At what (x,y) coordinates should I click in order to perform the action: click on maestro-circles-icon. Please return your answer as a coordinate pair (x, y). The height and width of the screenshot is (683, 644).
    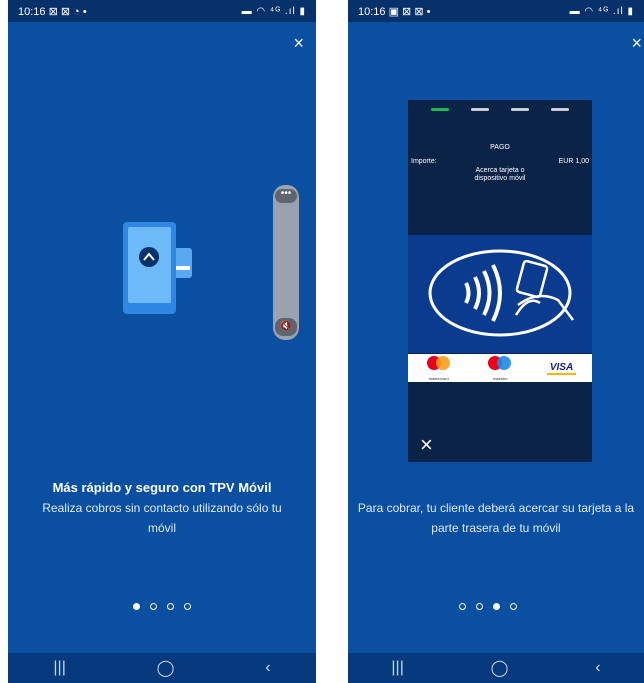
    Looking at the image, I should click on (500, 363).